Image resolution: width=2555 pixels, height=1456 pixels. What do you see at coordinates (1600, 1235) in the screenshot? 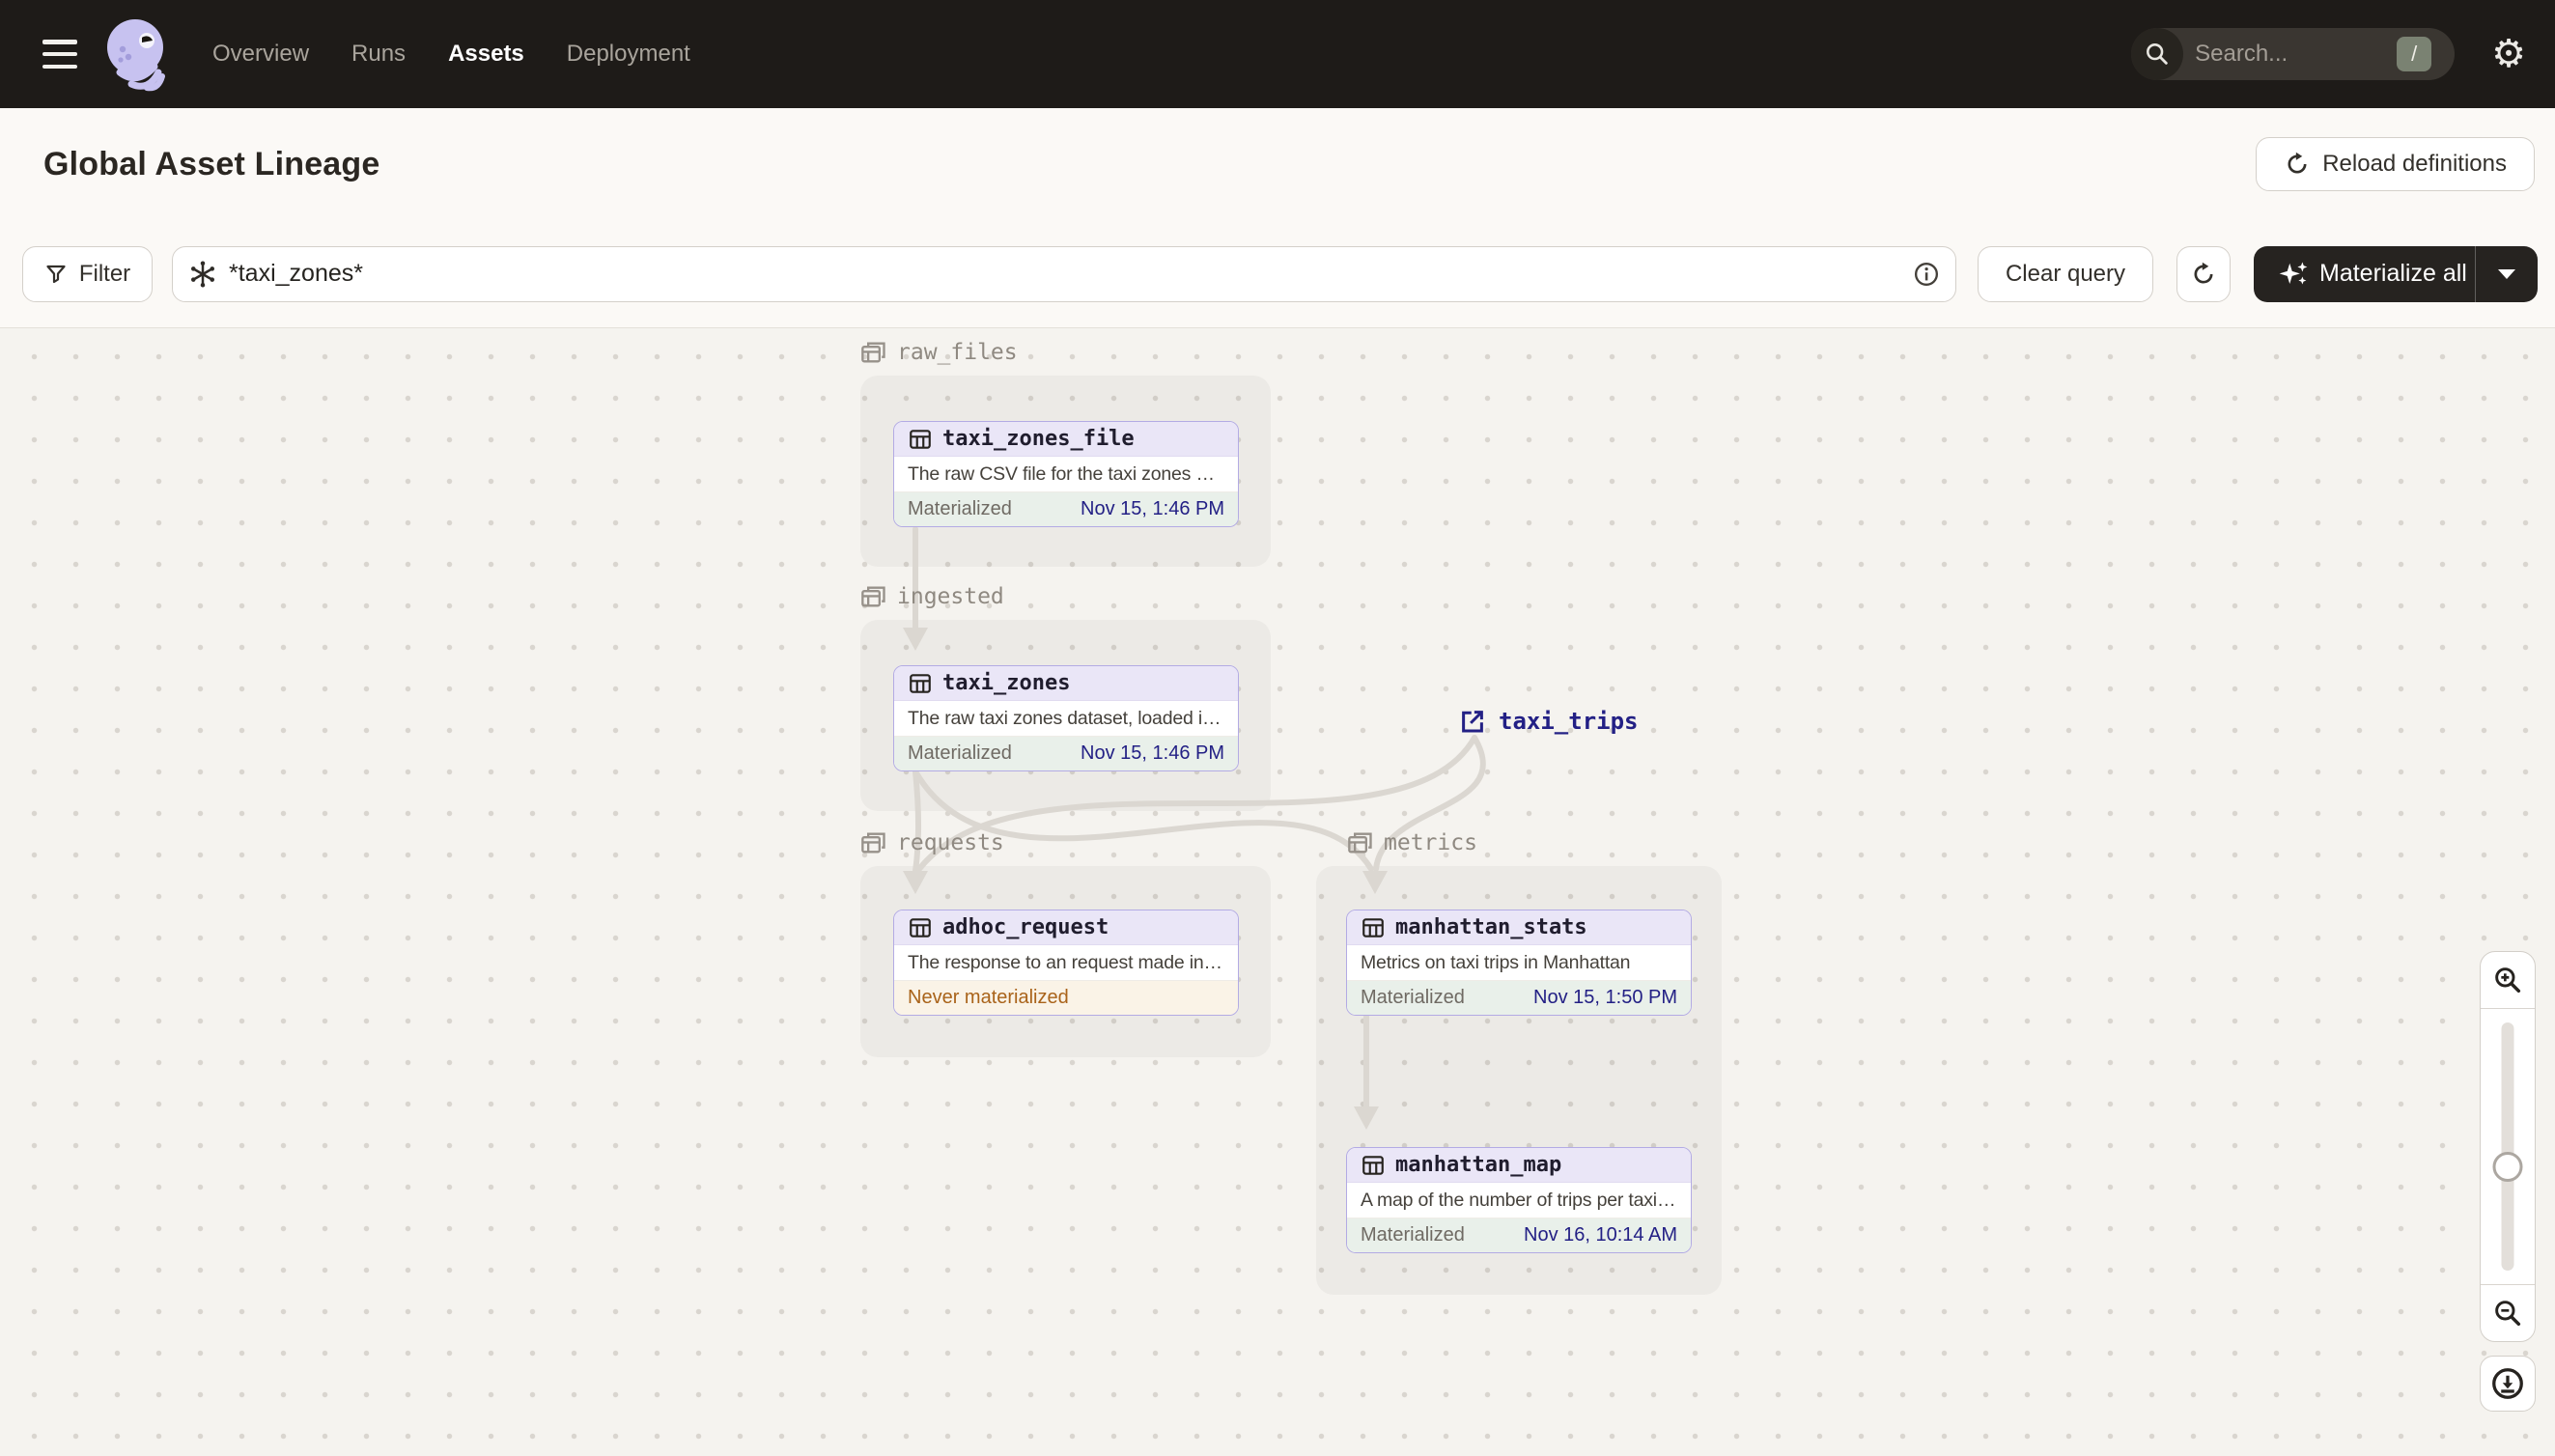
I see `status-timestamp: Nov 16, 10:14 AM` at bounding box center [1600, 1235].